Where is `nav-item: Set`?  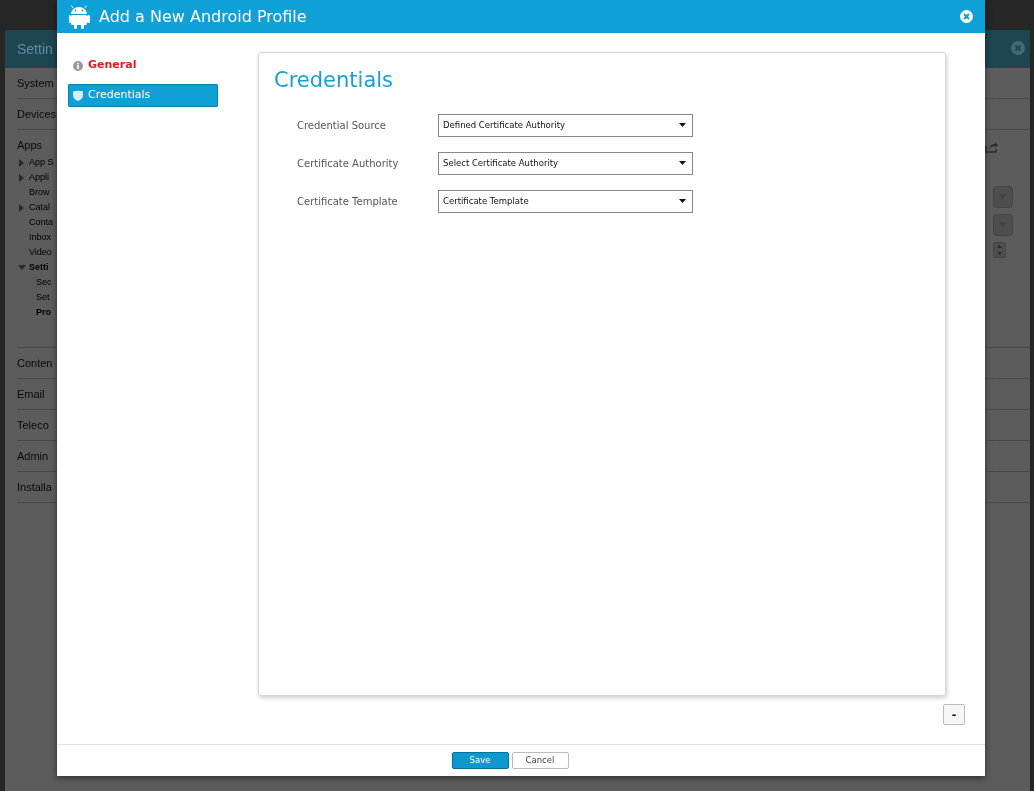 nav-item: Set is located at coordinates (43, 297).